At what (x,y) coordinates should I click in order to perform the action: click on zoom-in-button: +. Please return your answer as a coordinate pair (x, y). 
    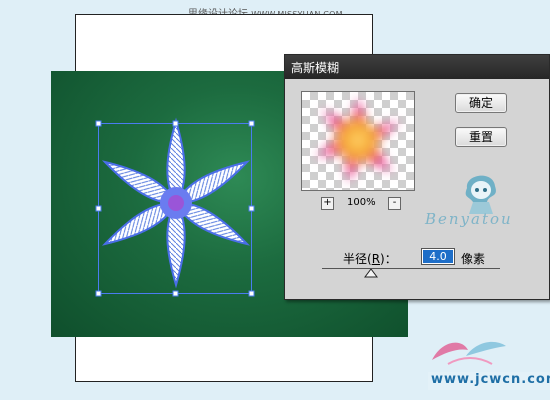
    Looking at the image, I should click on (327, 203).